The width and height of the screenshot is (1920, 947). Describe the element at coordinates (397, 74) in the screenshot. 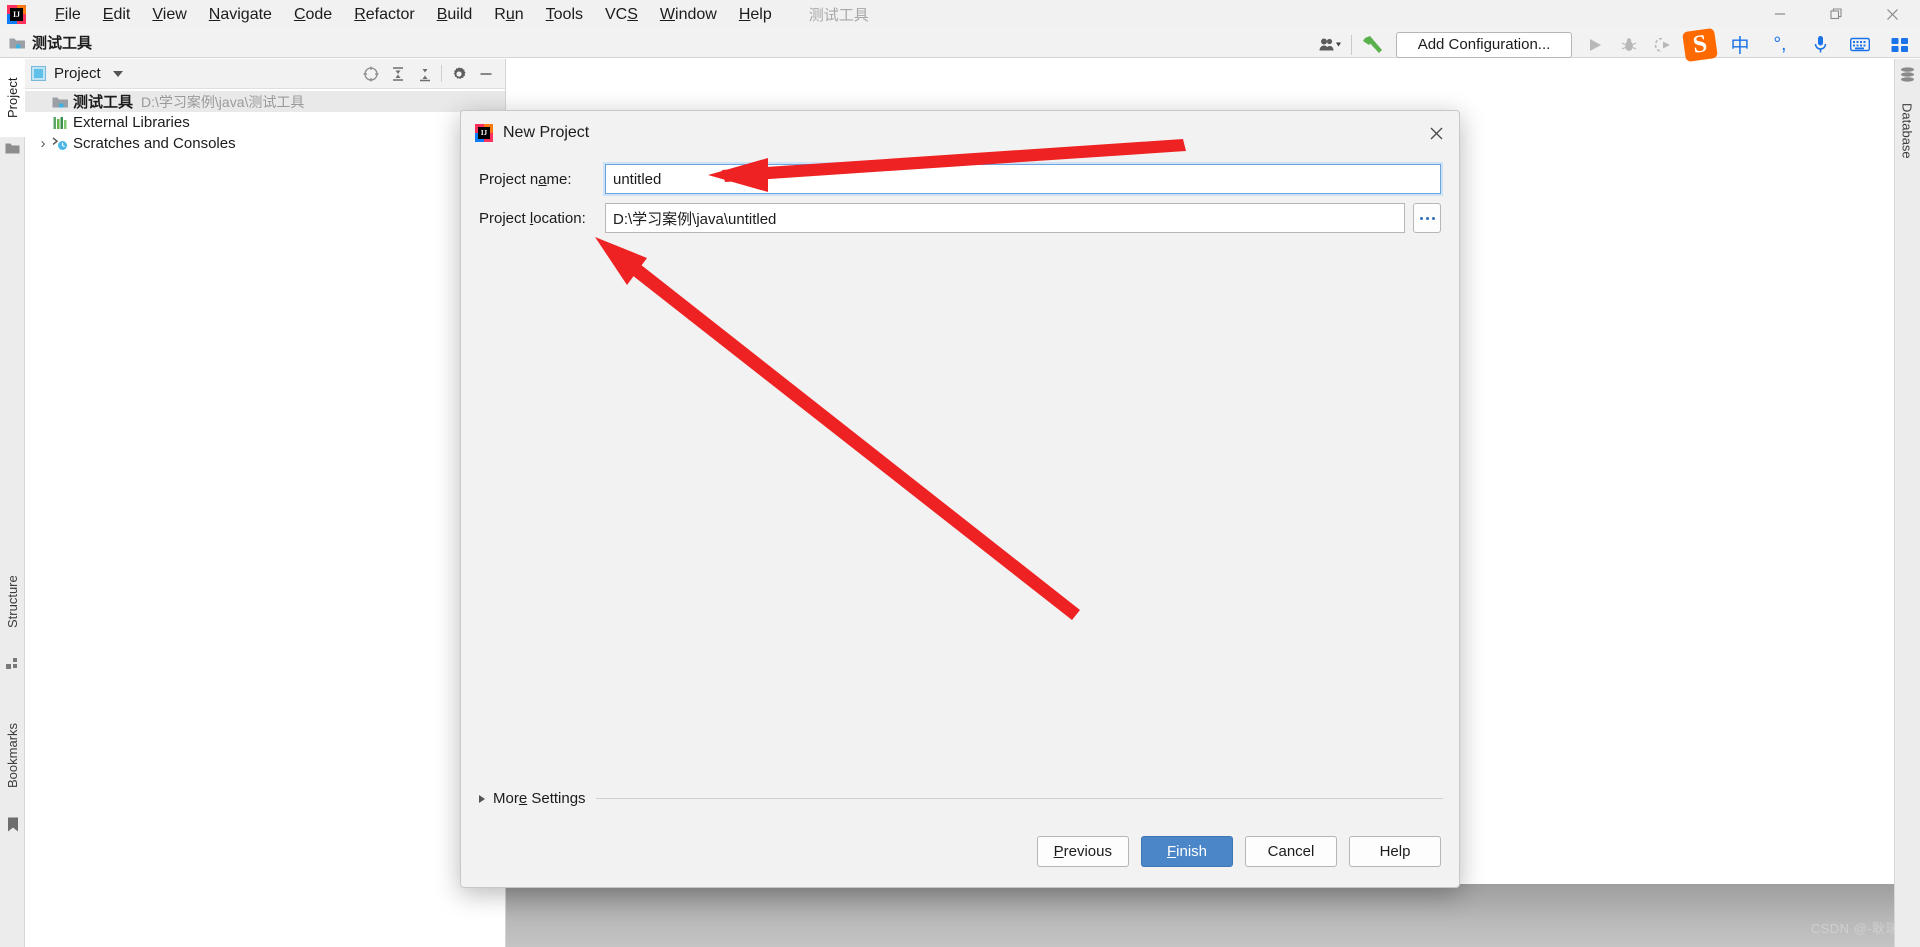

I see `expand-all-icon` at that location.